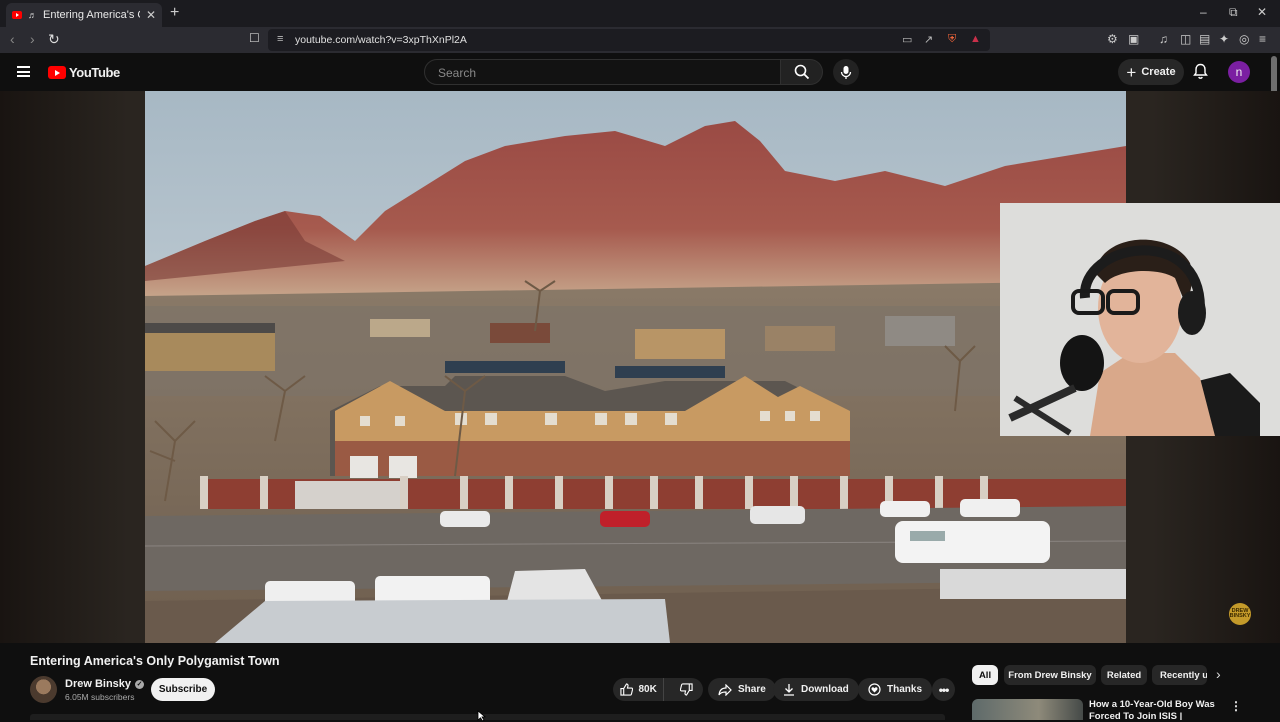 The height and width of the screenshot is (722, 1280). Describe the element at coordinates (626, 689) in the screenshot. I see `thumbs-up-icon` at that location.